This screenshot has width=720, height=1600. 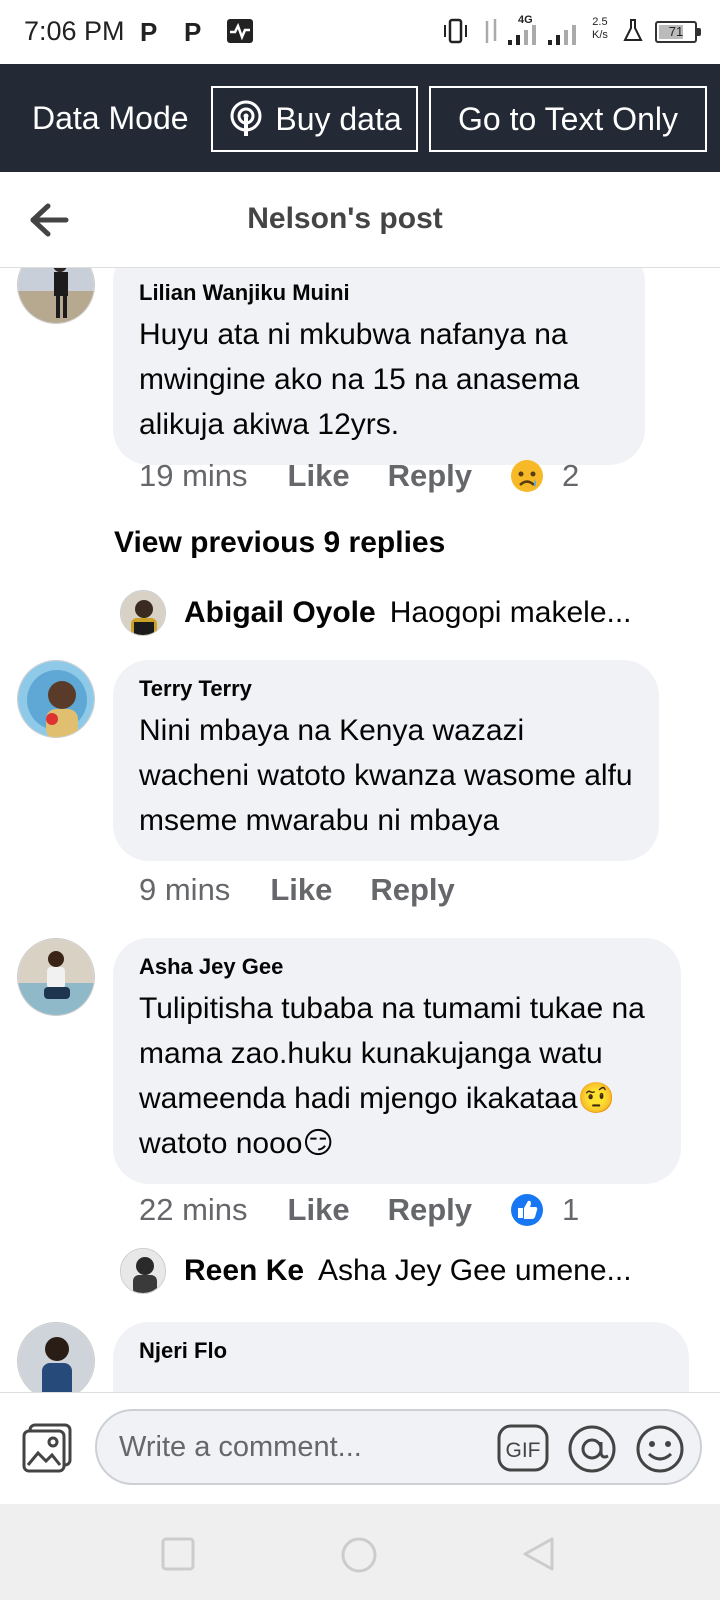 What do you see at coordinates (244, 1271) in the screenshot?
I see `reply-author: Reen Ke` at bounding box center [244, 1271].